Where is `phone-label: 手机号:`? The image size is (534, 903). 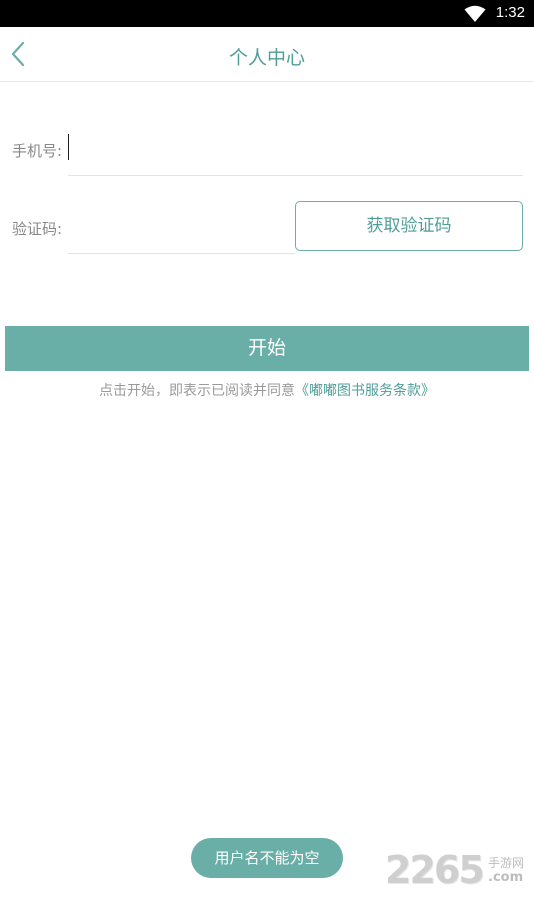
phone-label: 手机号: is located at coordinates (37, 151).